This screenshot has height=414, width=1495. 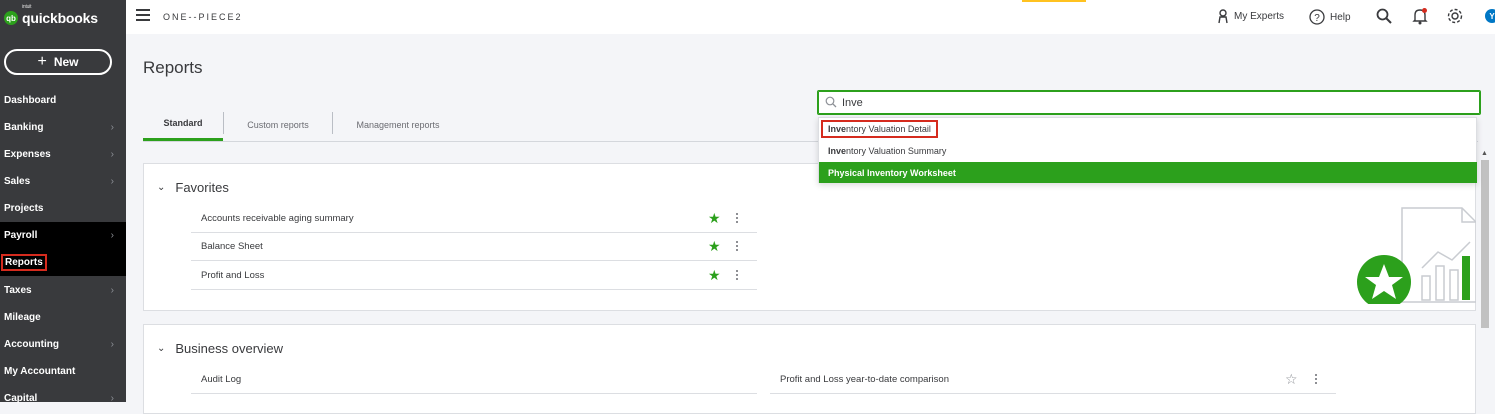 I want to click on section-title: Business overview, so click(x=229, y=348).